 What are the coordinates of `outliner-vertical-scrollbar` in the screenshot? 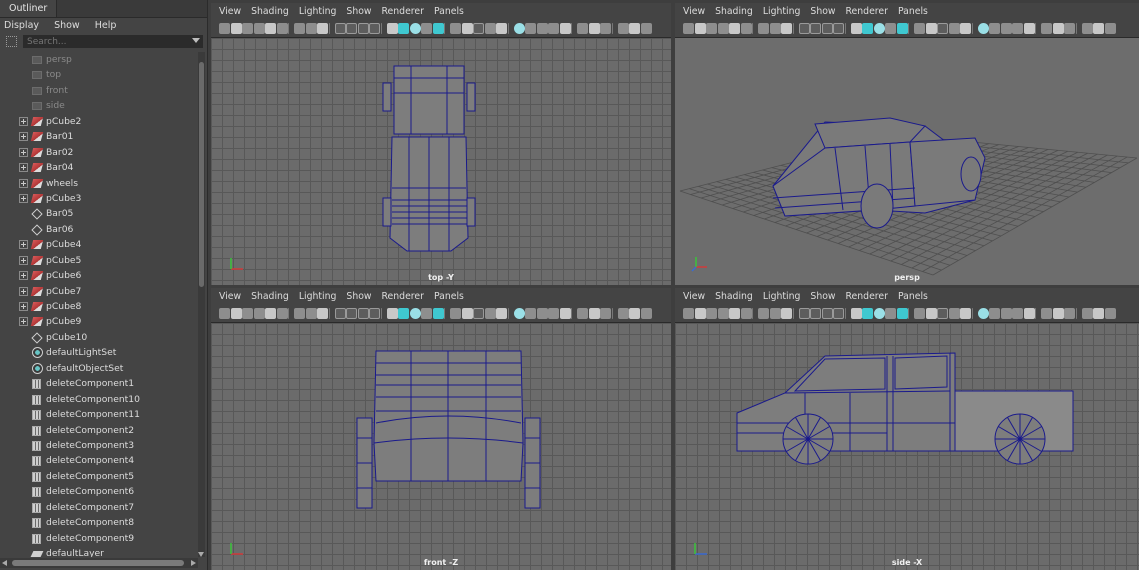 It's located at (201, 304).